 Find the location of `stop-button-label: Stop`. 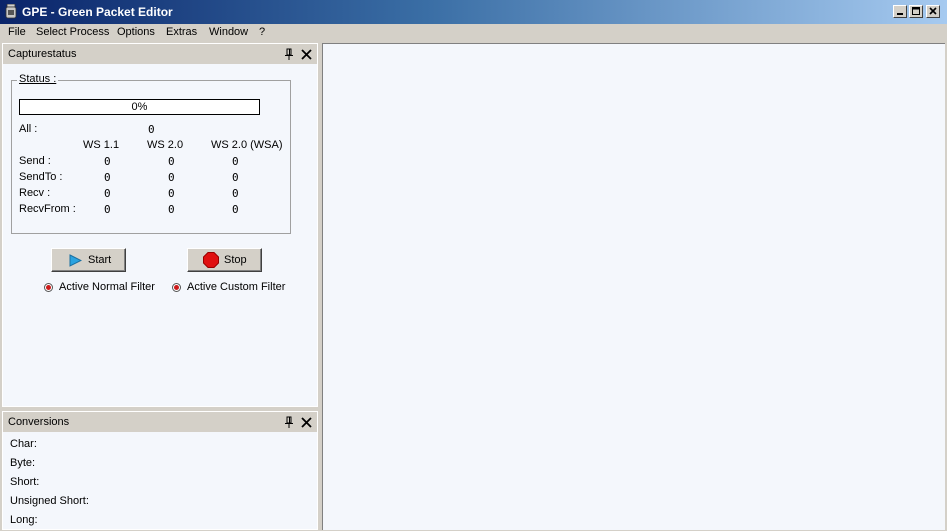

stop-button-label: Stop is located at coordinates (235, 260).